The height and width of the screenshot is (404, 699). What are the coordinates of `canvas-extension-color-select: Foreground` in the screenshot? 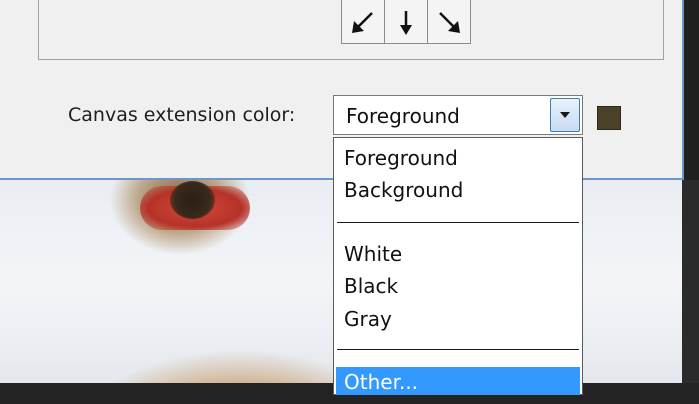 It's located at (458, 115).